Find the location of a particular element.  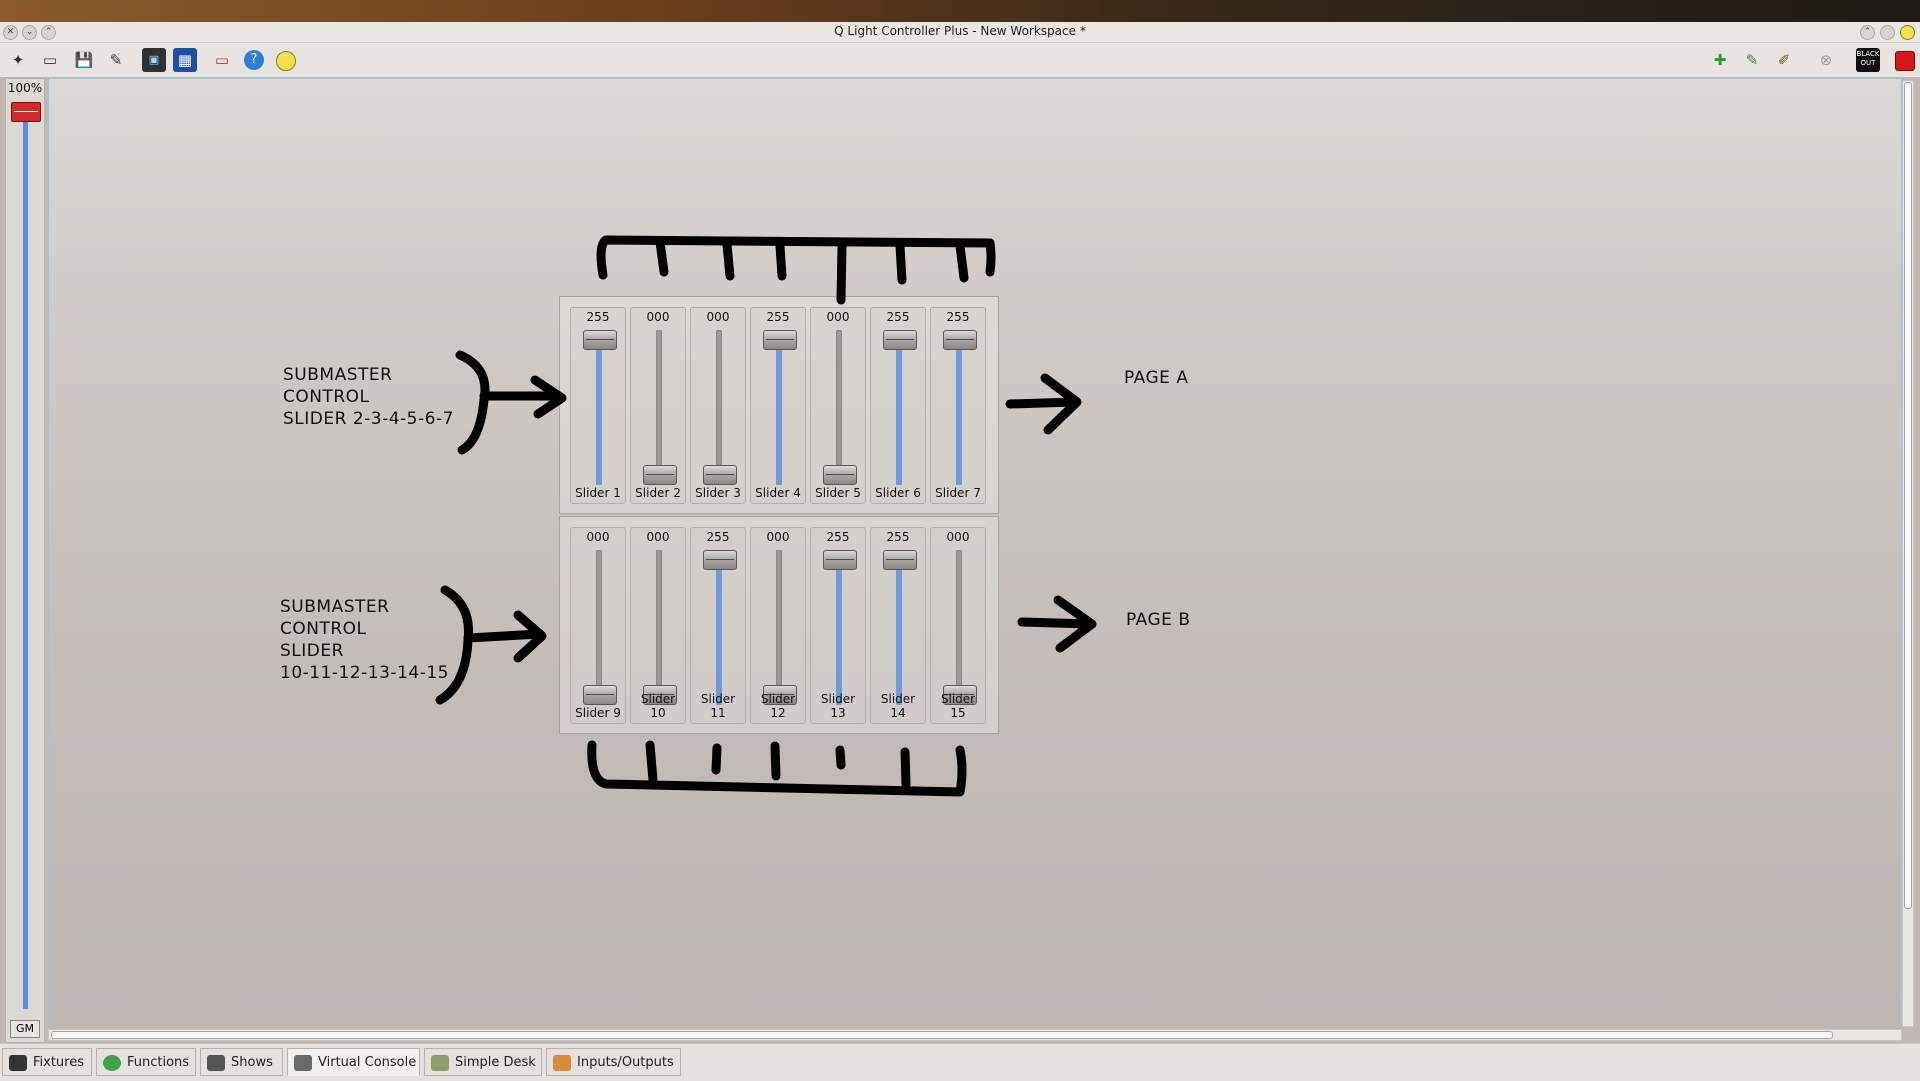

brace-b-ink is located at coordinates (454, 645).